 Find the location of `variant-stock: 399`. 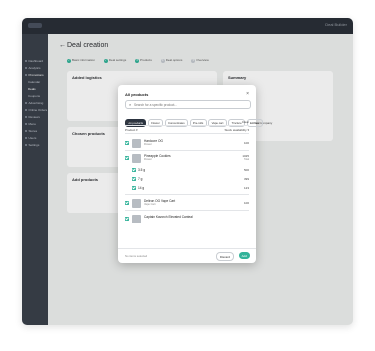

variant-stock: 399 is located at coordinates (246, 179).